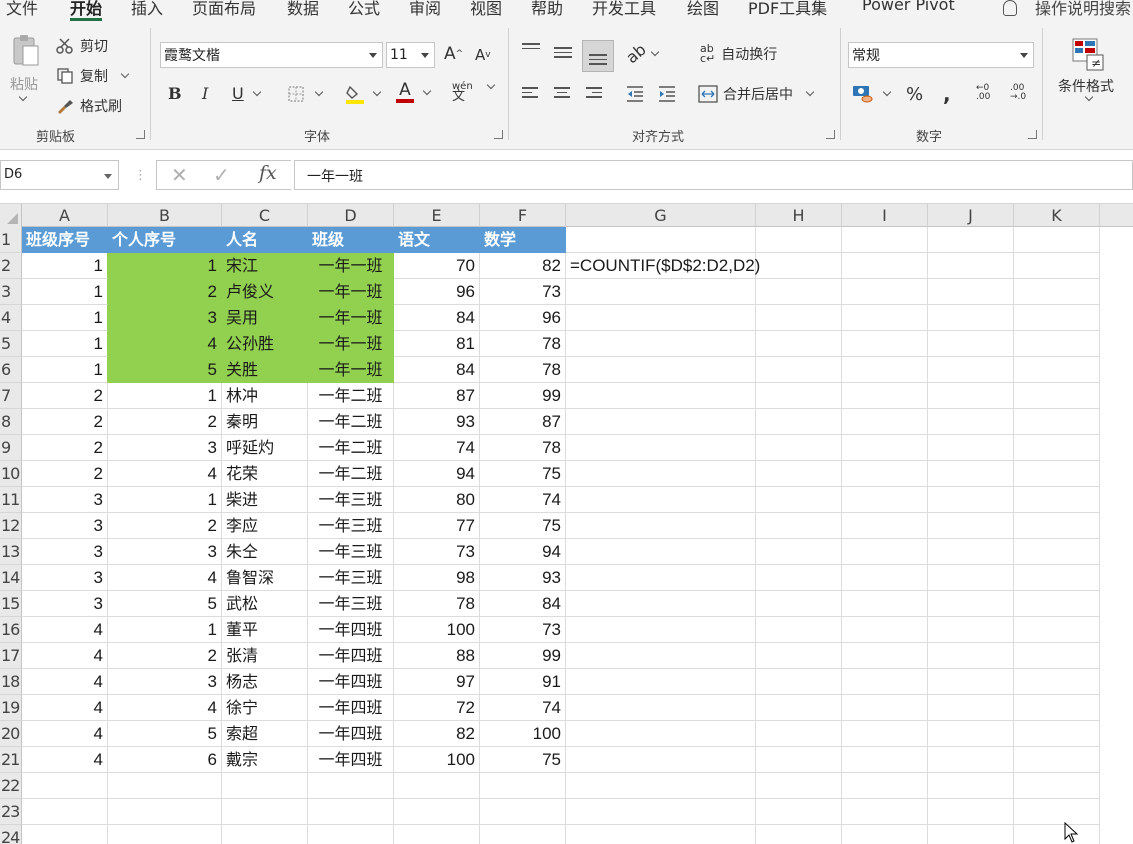  I want to click on underline-button: U, so click(246, 93).